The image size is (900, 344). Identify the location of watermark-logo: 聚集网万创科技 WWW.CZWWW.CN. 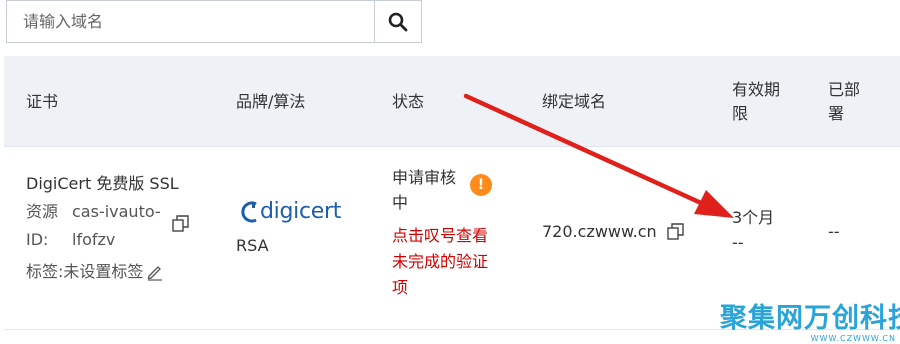
(810, 323).